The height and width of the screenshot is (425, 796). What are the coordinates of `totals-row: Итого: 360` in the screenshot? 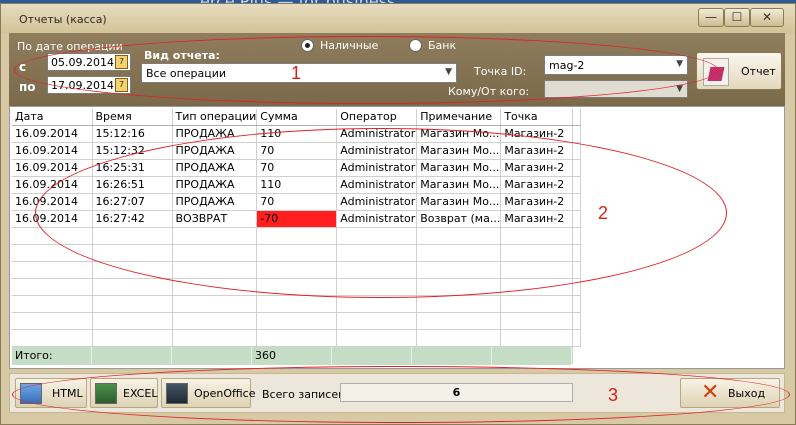 It's located at (292, 356).